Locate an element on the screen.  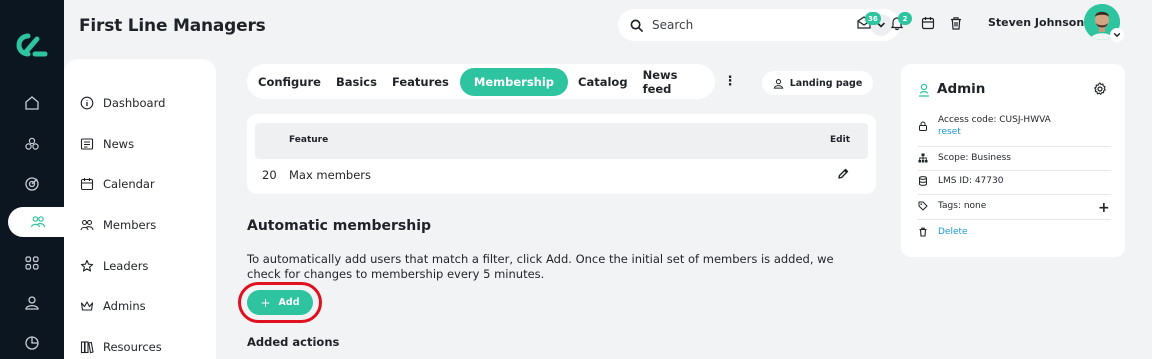
sidebar-item-label: Members is located at coordinates (130, 225).